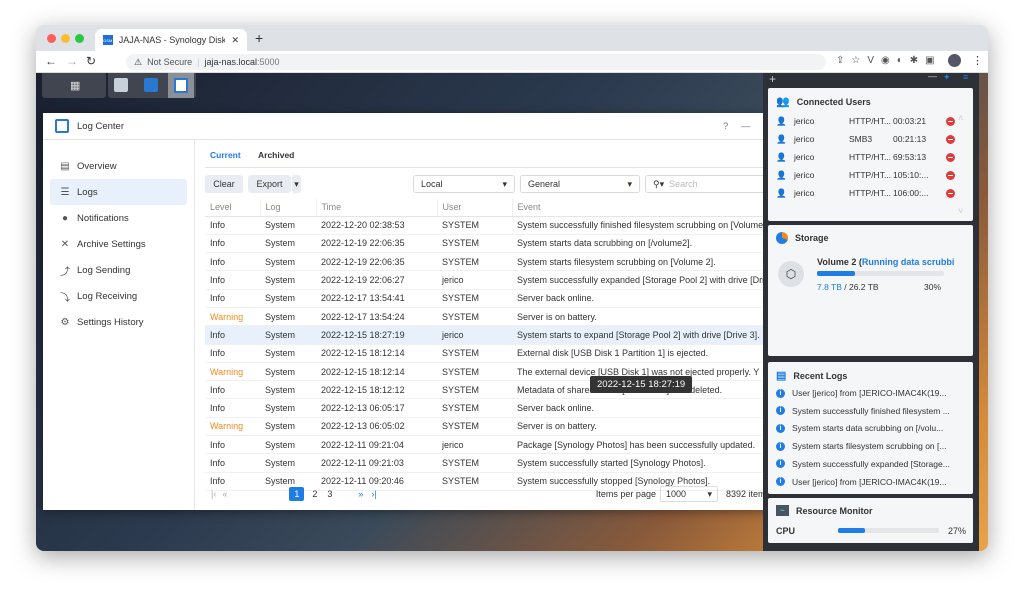 The width and height of the screenshot is (1024, 599). What do you see at coordinates (235, 40) in the screenshot?
I see `close-tab-icon: ✕` at bounding box center [235, 40].